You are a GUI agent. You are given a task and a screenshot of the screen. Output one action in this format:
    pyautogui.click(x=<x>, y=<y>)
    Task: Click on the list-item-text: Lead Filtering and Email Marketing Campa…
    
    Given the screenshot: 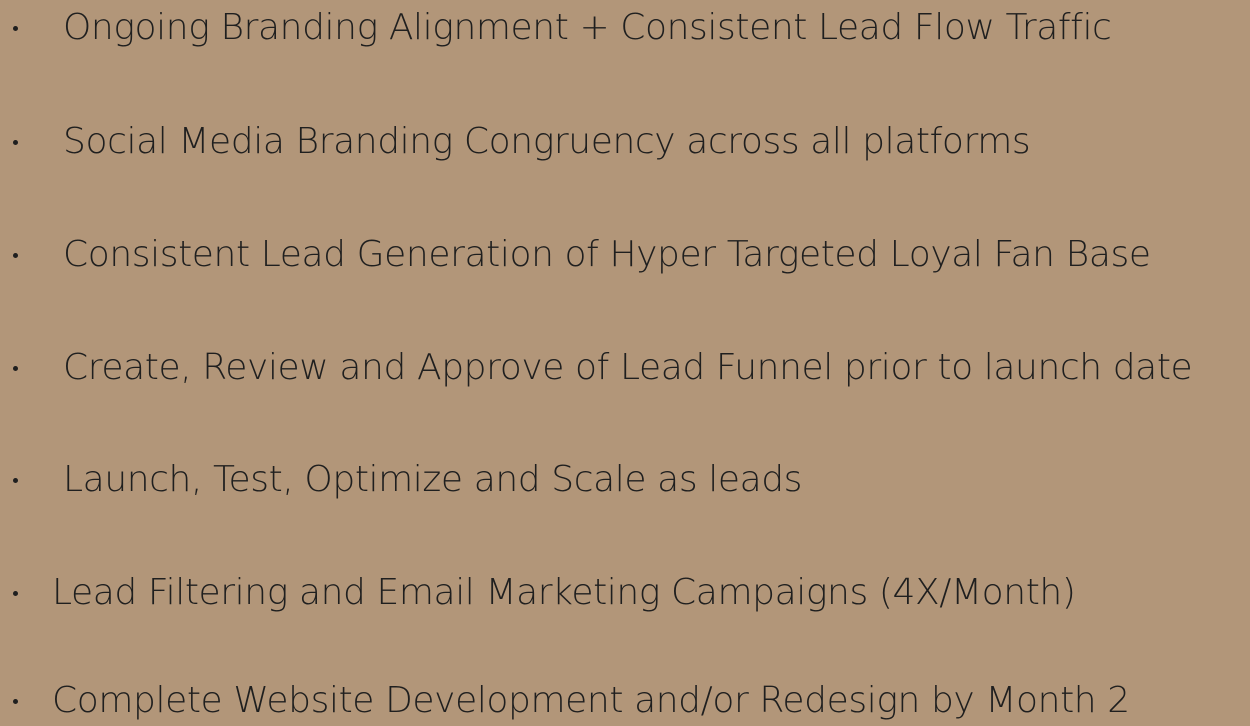 What is the action you would take?
    pyautogui.click(x=564, y=592)
    